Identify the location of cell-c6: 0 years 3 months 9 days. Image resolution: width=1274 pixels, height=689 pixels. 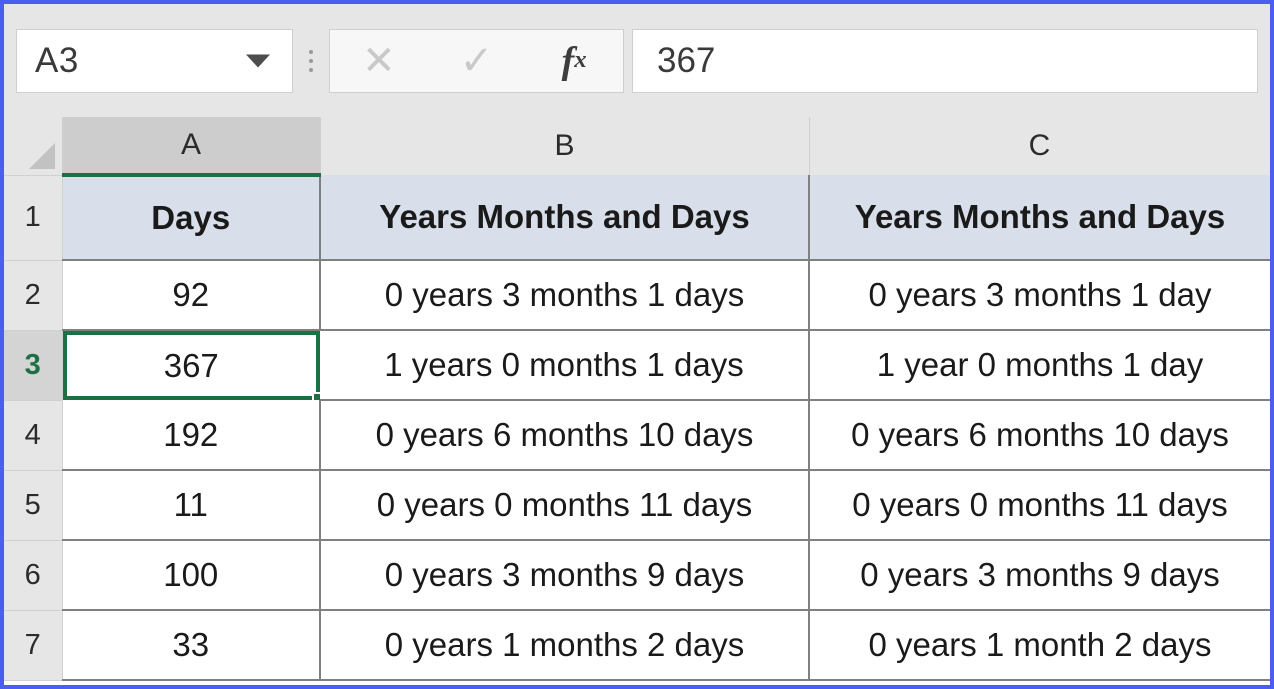
(1039, 575).